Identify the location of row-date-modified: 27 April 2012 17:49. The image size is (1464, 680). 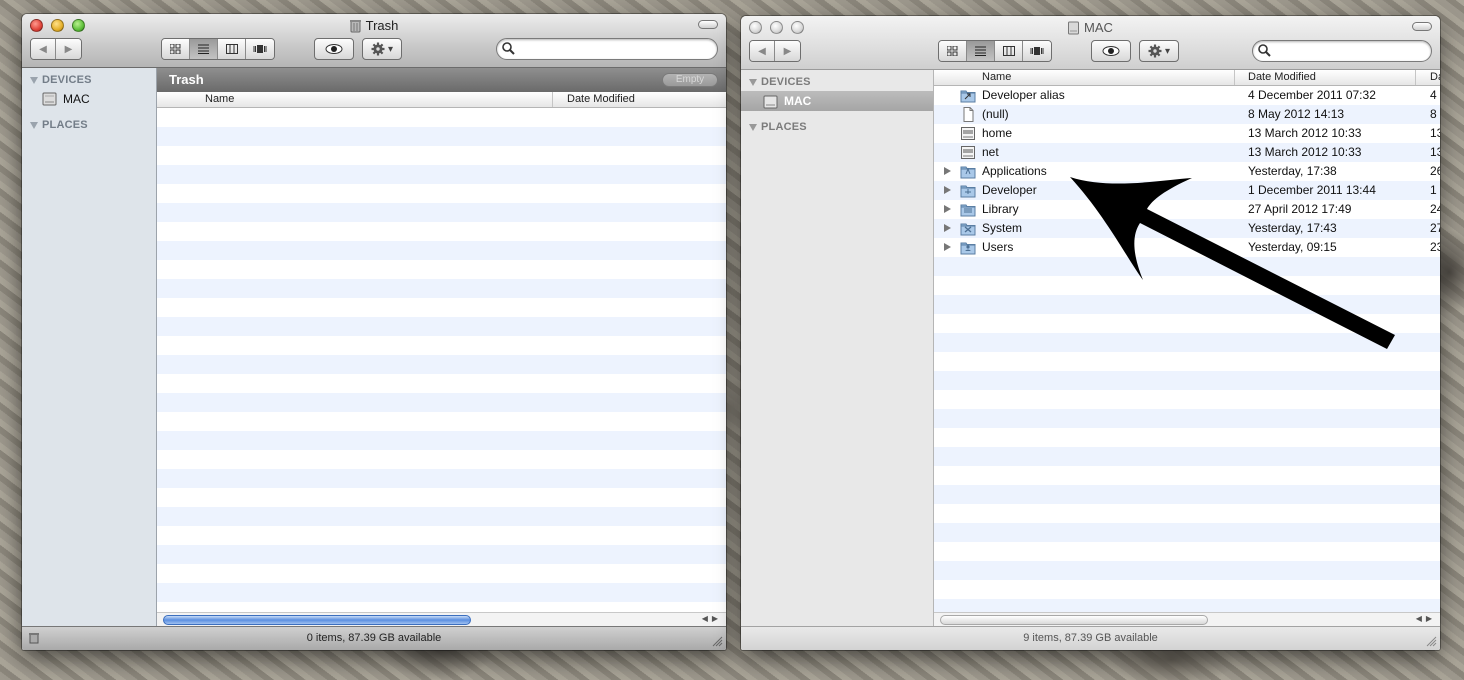
(1300, 209).